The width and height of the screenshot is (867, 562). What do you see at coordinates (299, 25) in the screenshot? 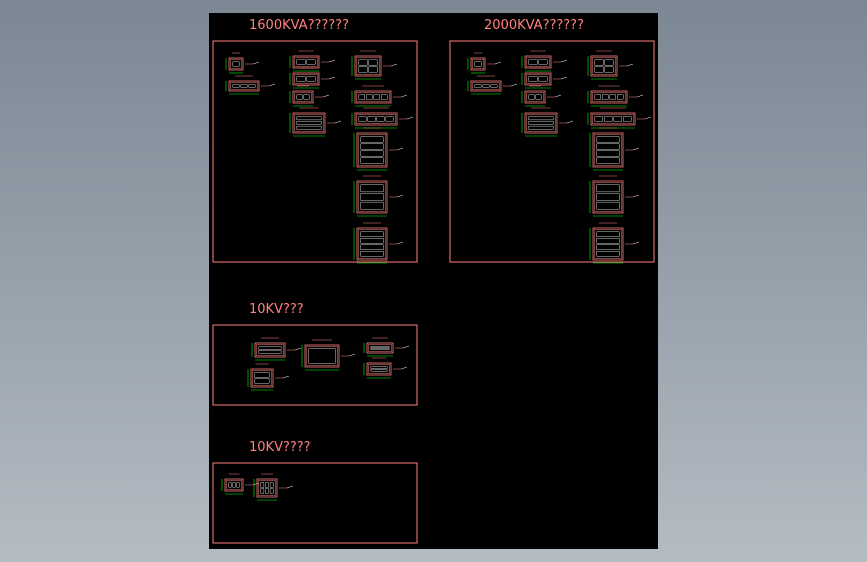
I see `section-title-1600kva: 1600KVA??????` at bounding box center [299, 25].